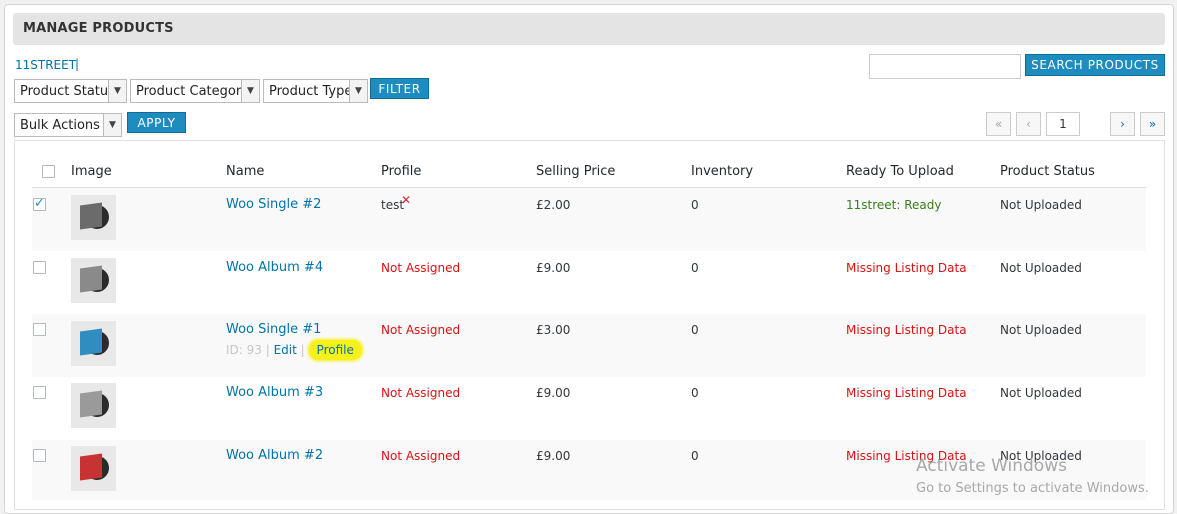  I want to click on activate-windows-watermark: Activate Windows, so click(991, 466).